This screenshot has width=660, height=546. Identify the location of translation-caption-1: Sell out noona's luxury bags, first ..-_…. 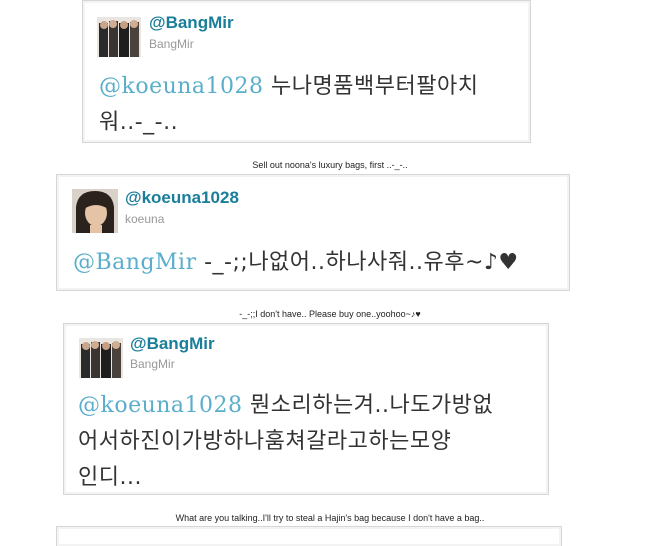
(330, 165).